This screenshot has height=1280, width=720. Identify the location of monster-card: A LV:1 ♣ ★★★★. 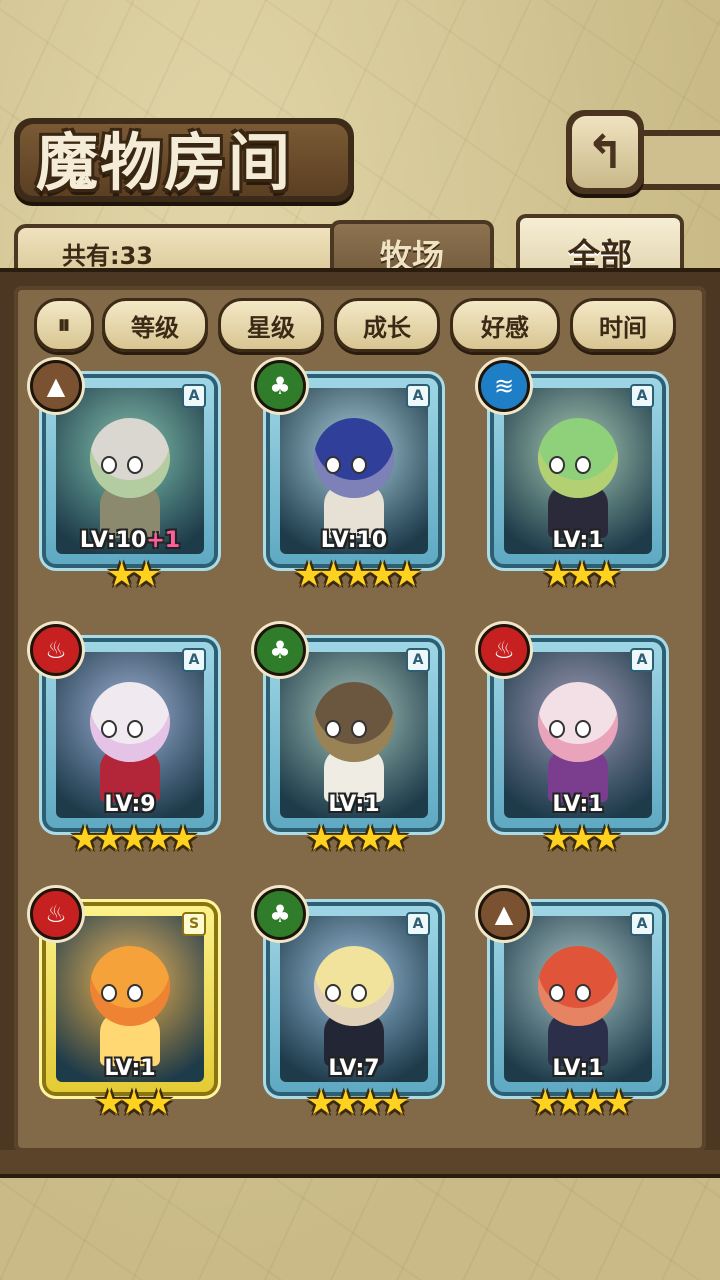
(352, 741).